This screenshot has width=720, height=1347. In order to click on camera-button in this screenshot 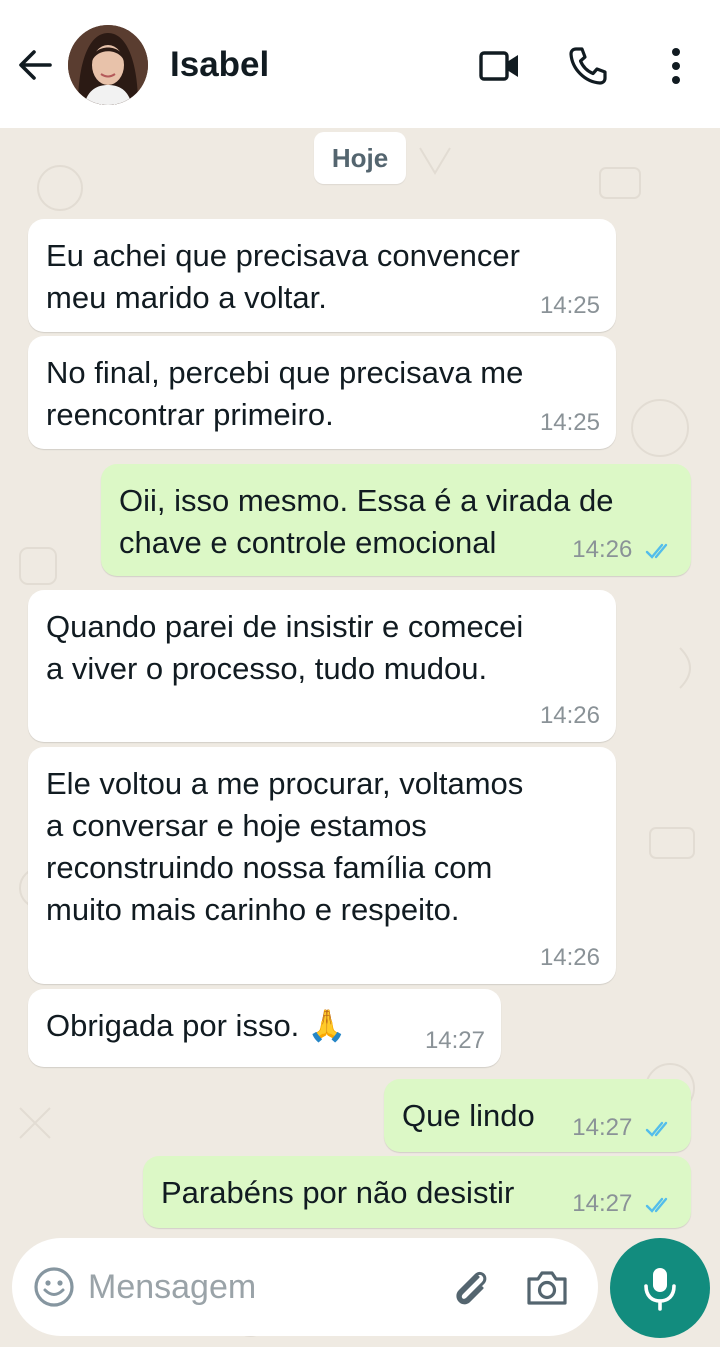, I will do `click(547, 1288)`.